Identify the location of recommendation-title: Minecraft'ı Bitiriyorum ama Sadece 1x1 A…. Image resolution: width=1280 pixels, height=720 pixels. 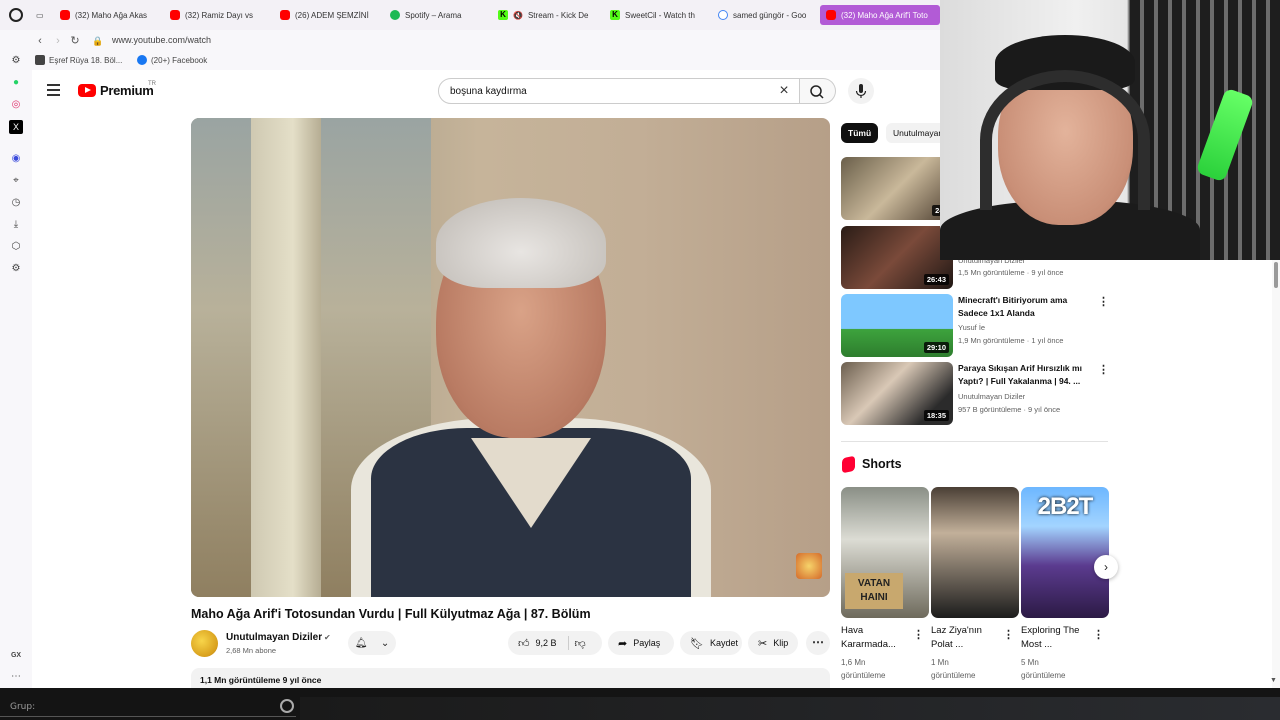
(1023, 307).